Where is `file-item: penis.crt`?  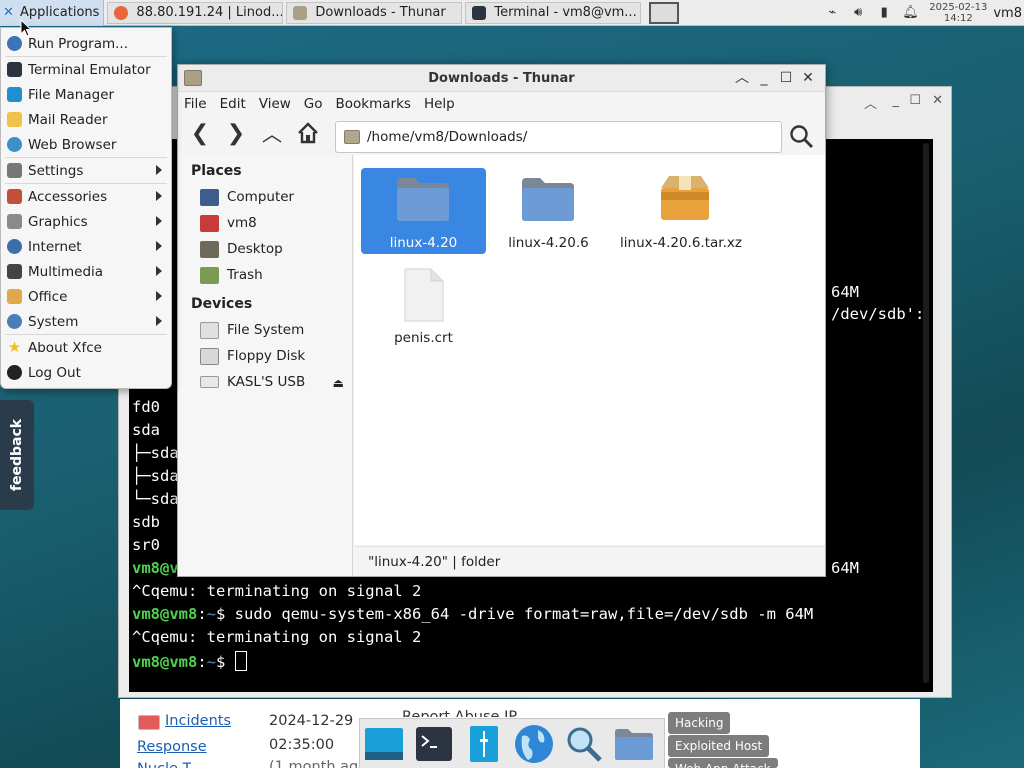
file-item: penis.crt is located at coordinates (423, 306).